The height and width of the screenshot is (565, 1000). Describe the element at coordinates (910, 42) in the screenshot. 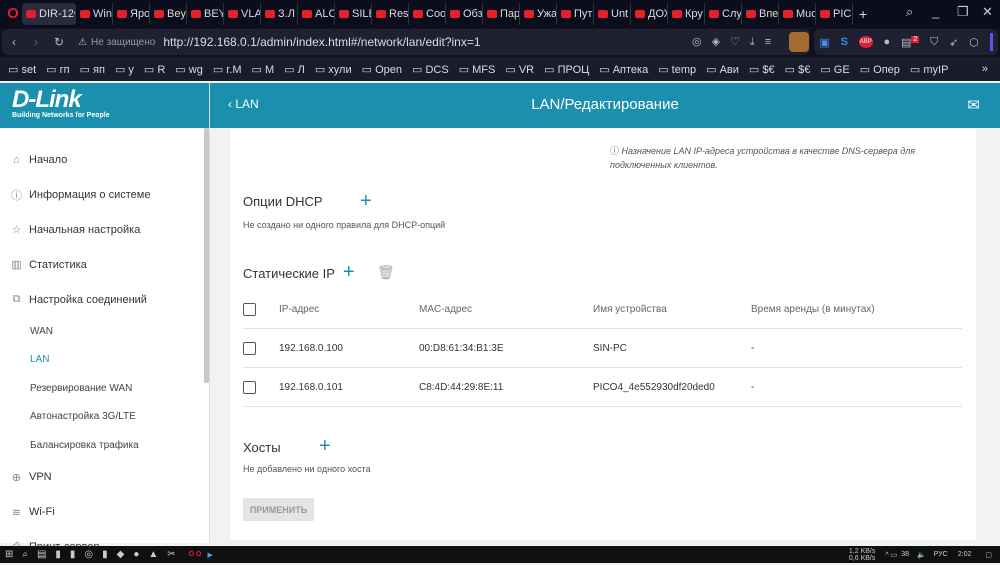

I see `badge-ext-icon: ▤ 2` at that location.